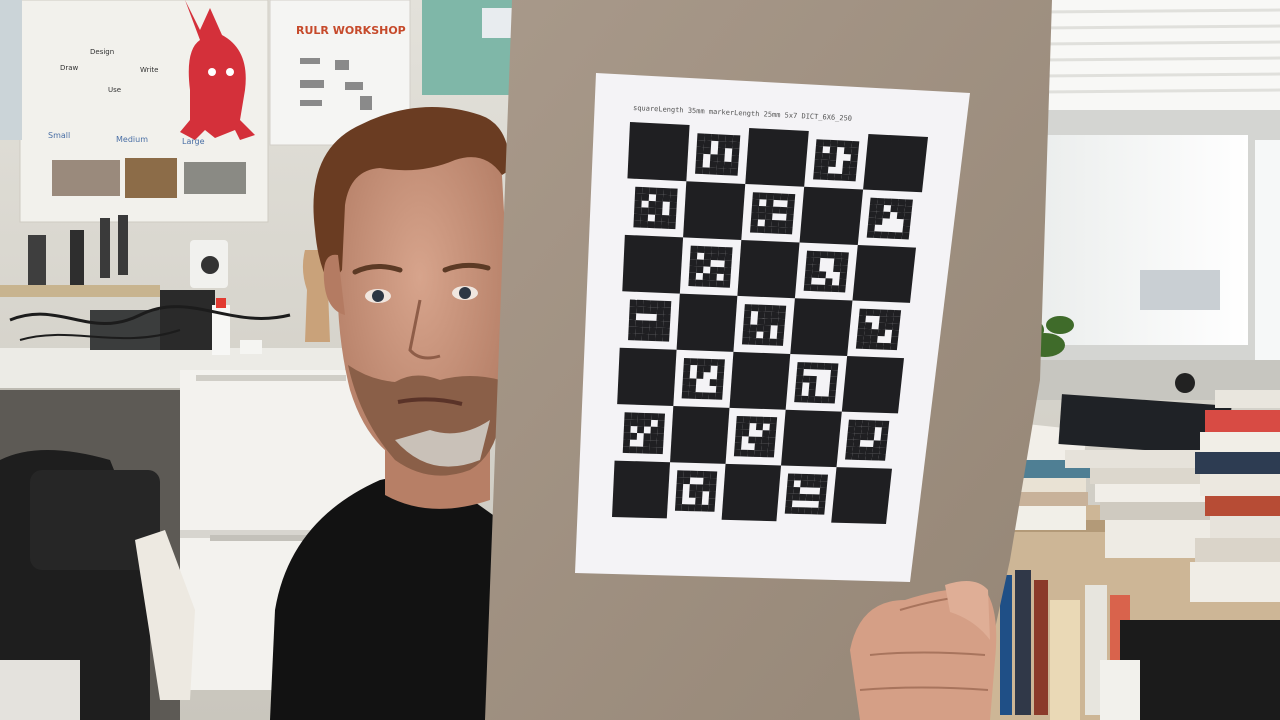  What do you see at coordinates (114, 90) in the screenshot?
I see `poster-caption-4: Use` at bounding box center [114, 90].